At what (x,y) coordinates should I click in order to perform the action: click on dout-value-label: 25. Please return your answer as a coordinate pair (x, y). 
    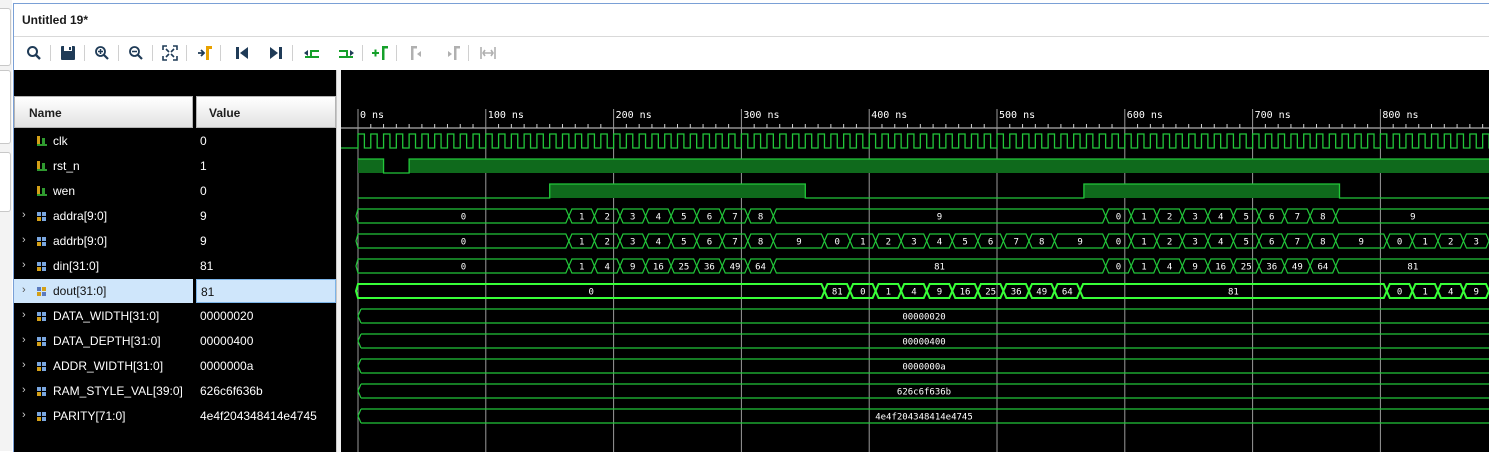
    Looking at the image, I should click on (990, 293).